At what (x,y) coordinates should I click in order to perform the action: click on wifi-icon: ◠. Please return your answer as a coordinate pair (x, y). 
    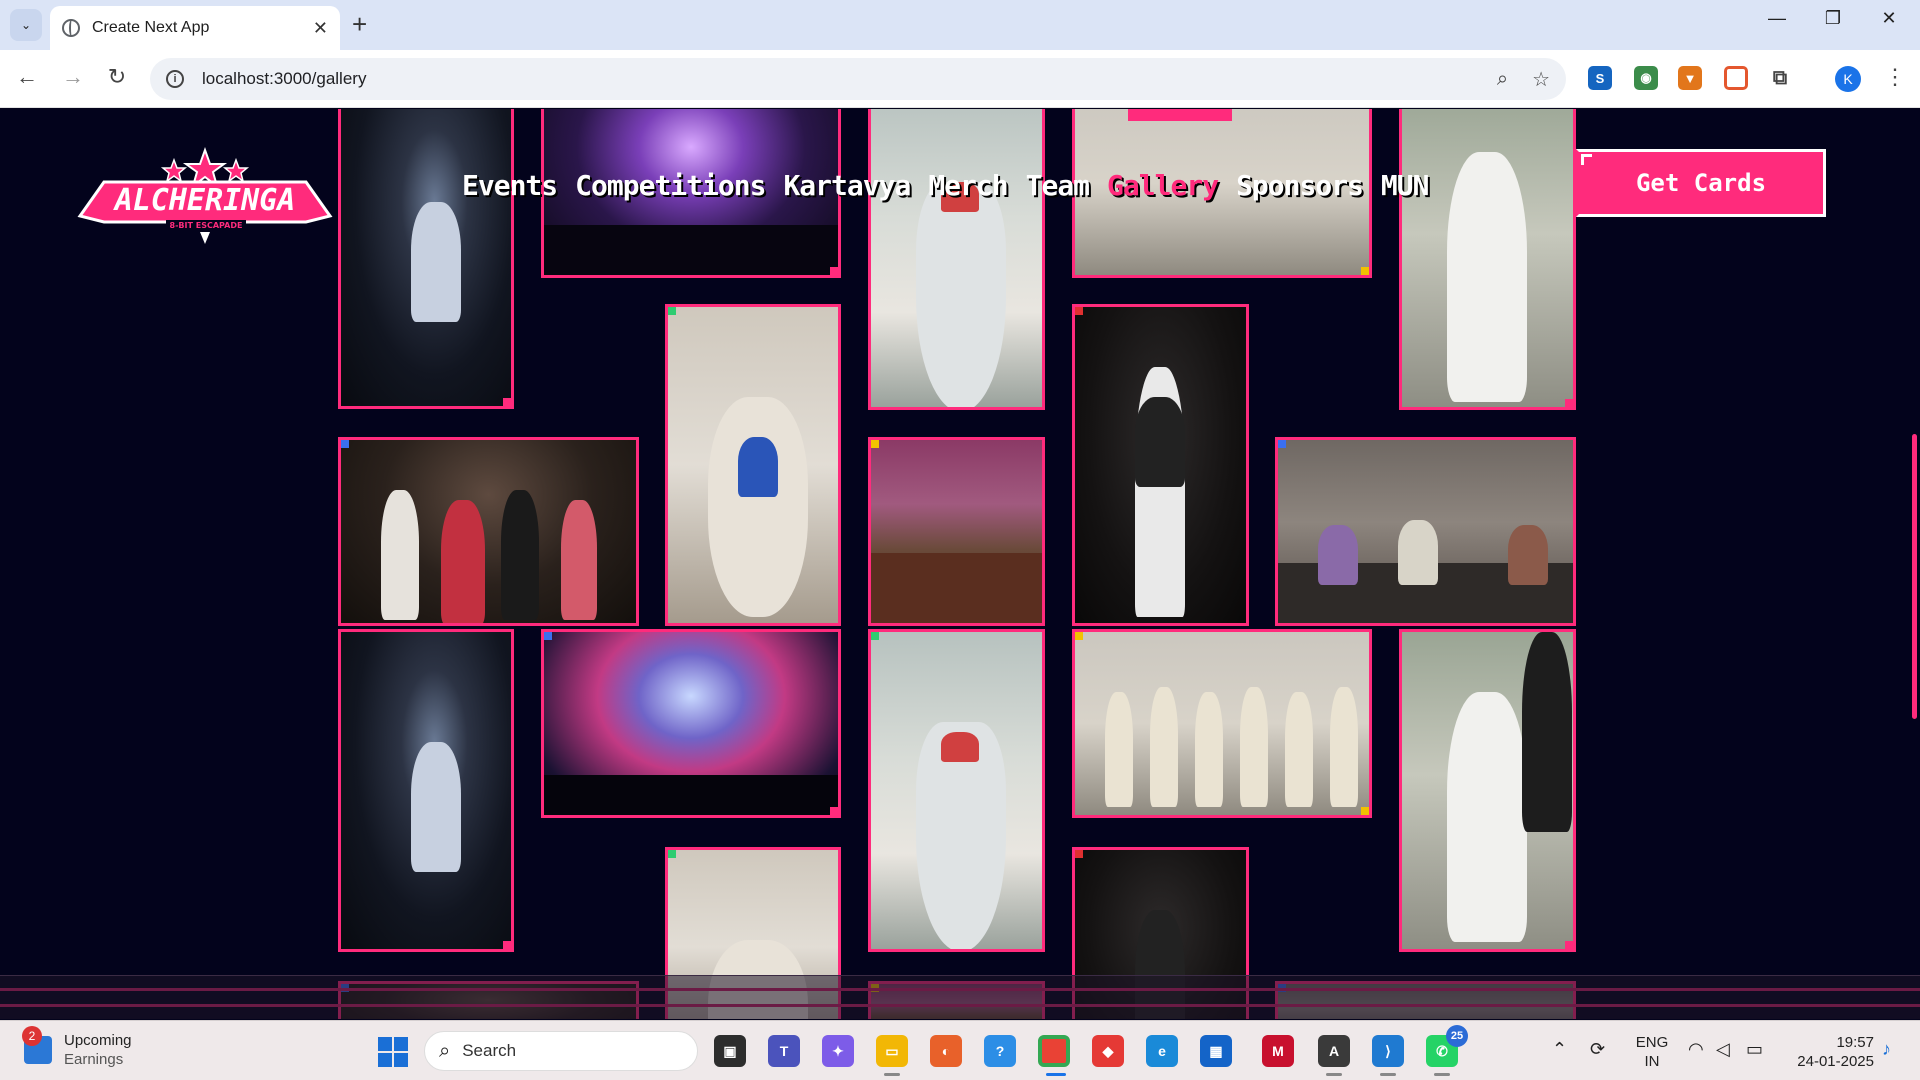
    Looking at the image, I should click on (1696, 1049).